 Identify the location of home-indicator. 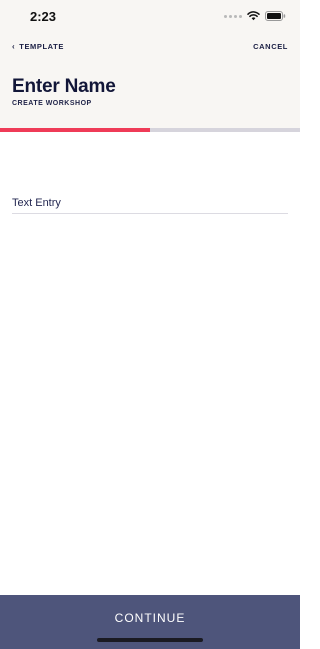
(150, 640).